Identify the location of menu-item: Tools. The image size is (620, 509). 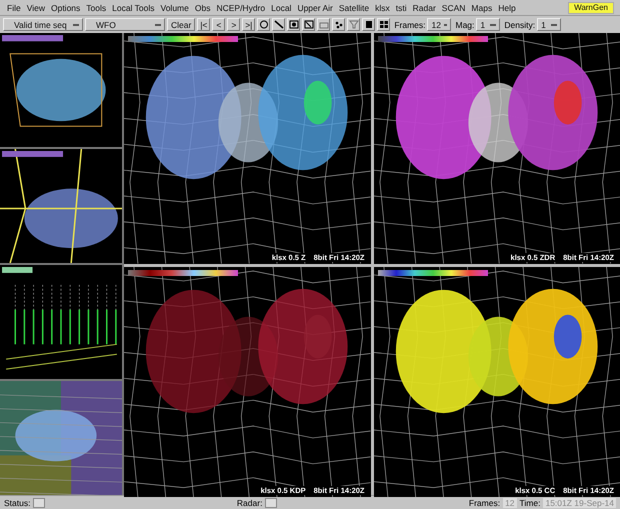
(96, 7).